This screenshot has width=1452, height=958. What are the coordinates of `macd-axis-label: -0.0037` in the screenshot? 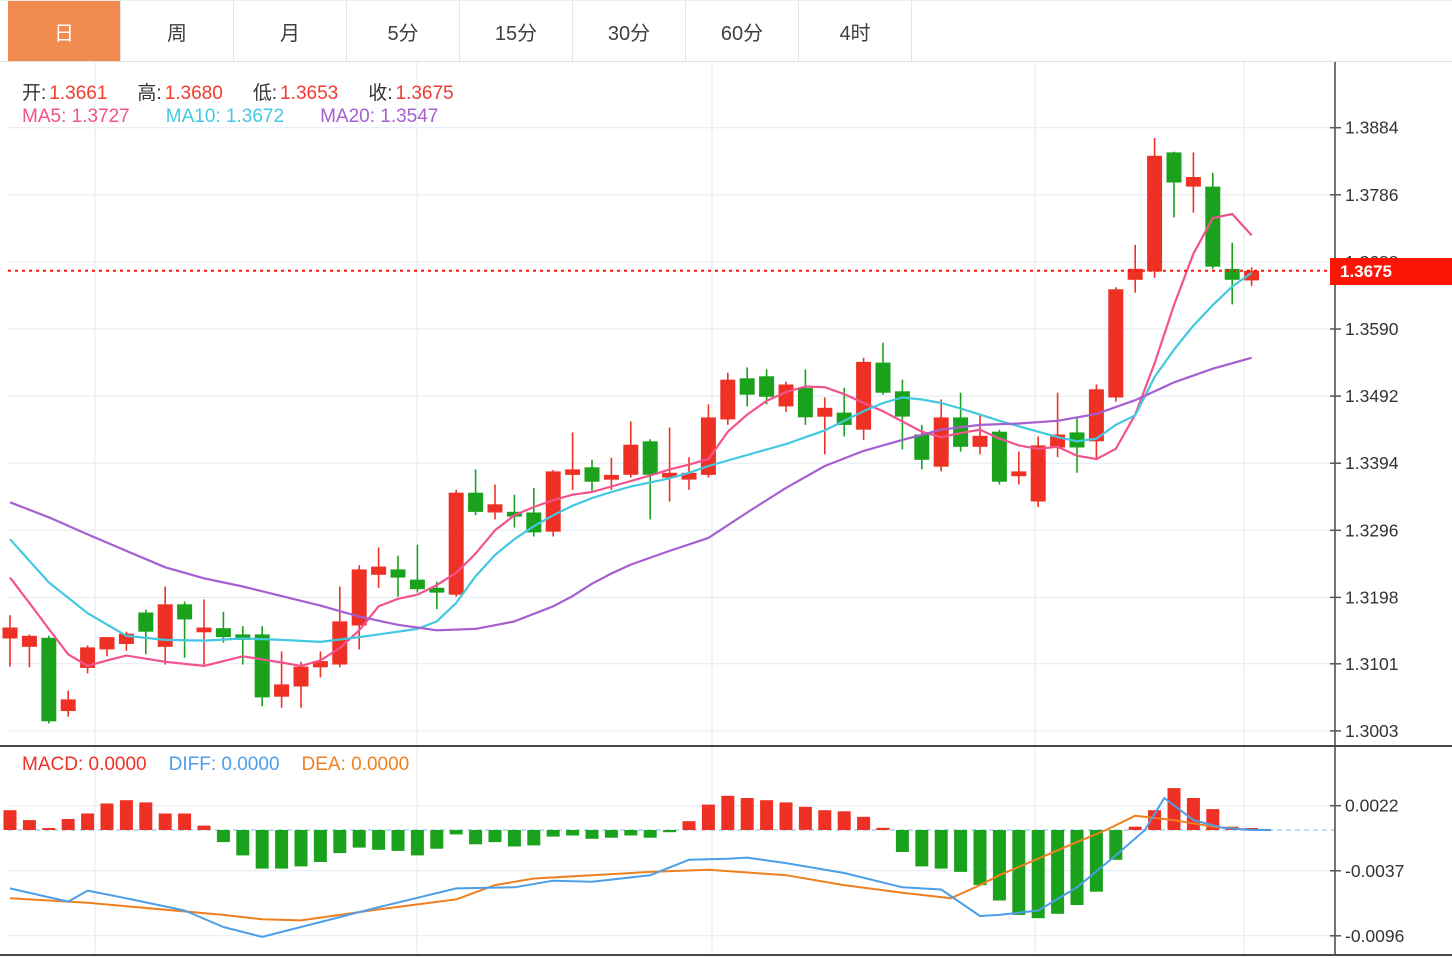 It's located at (1374, 871).